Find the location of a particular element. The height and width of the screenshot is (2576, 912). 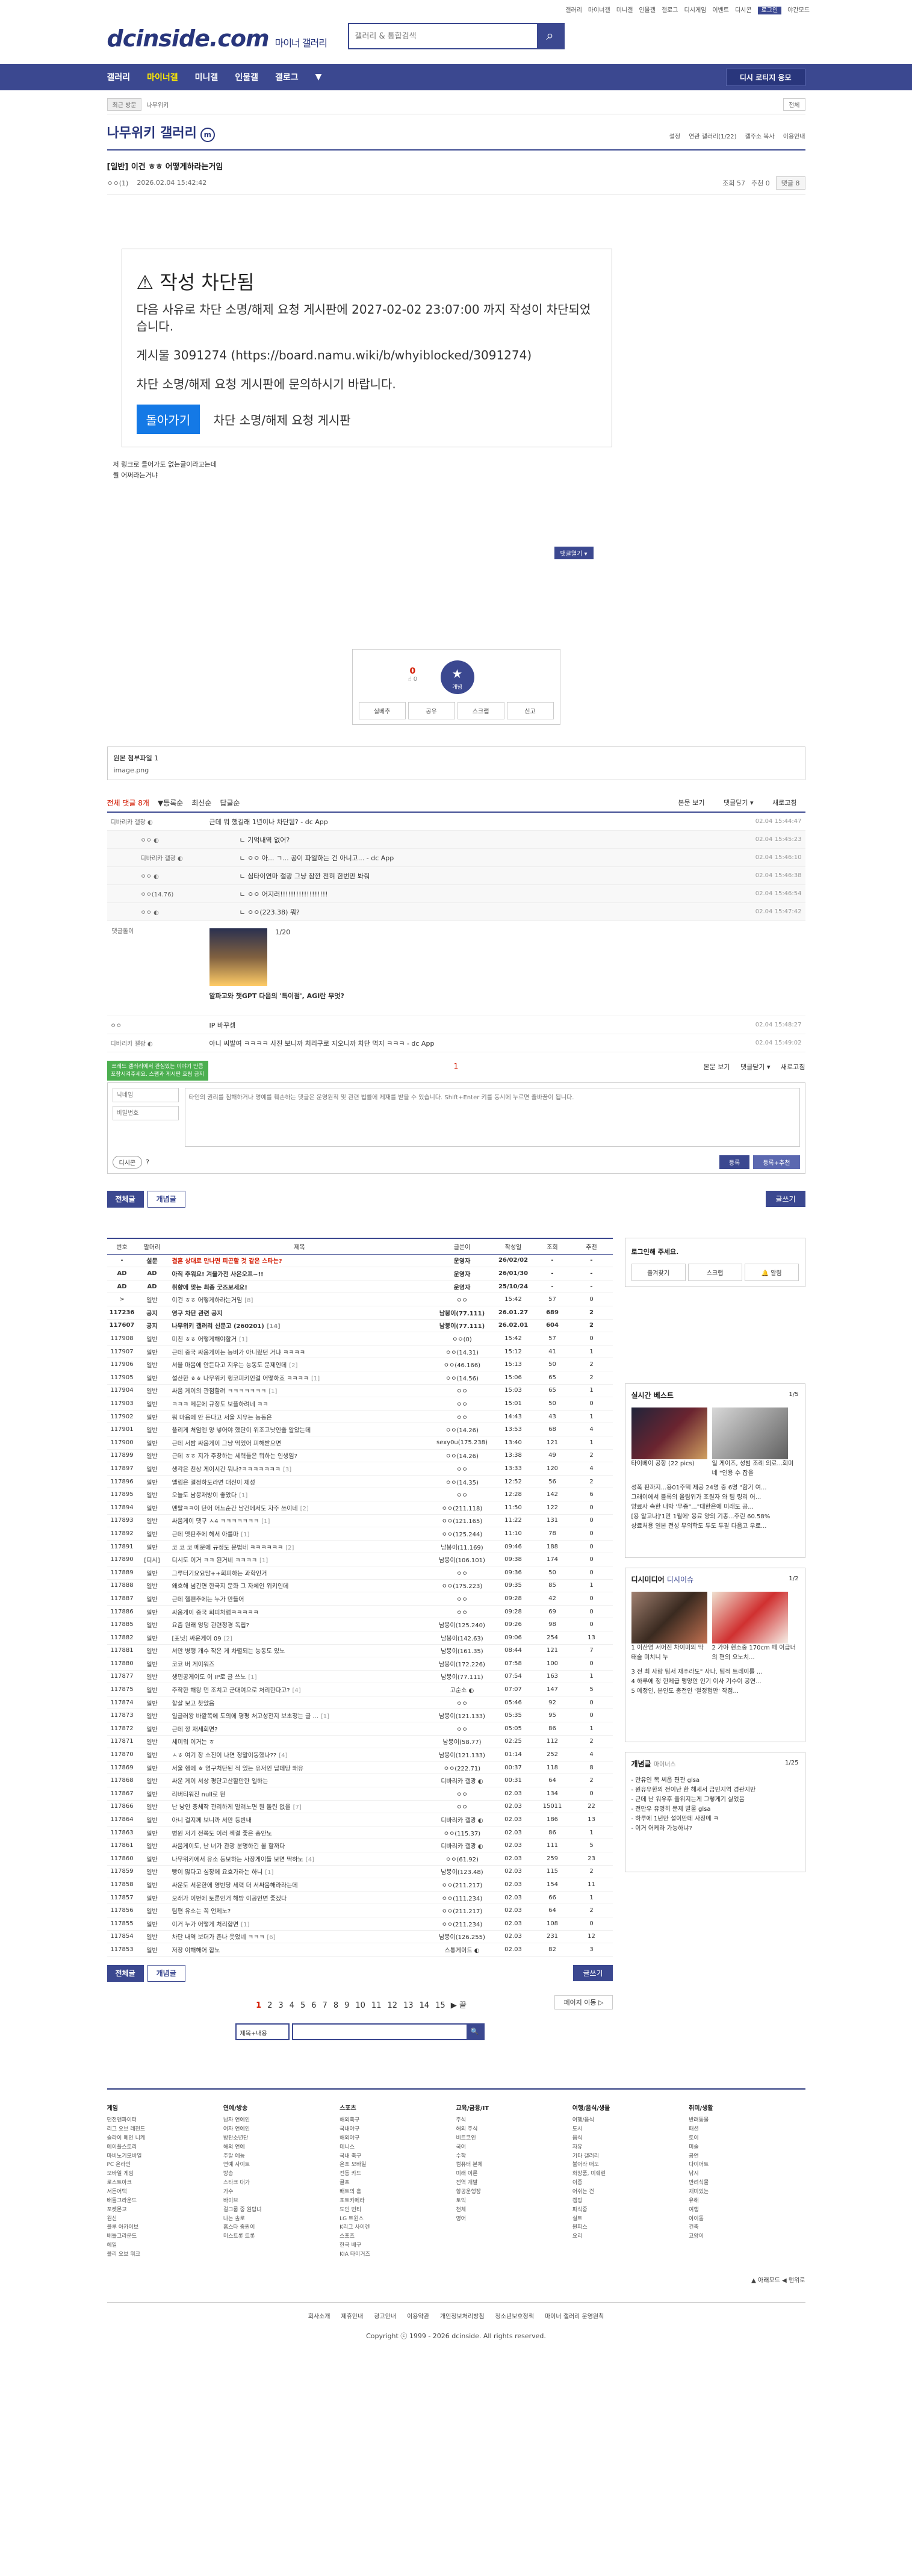

post-title: 오래가 이번에 토론인거 해방 이공인면 좋겠다 is located at coordinates (299, 1898).